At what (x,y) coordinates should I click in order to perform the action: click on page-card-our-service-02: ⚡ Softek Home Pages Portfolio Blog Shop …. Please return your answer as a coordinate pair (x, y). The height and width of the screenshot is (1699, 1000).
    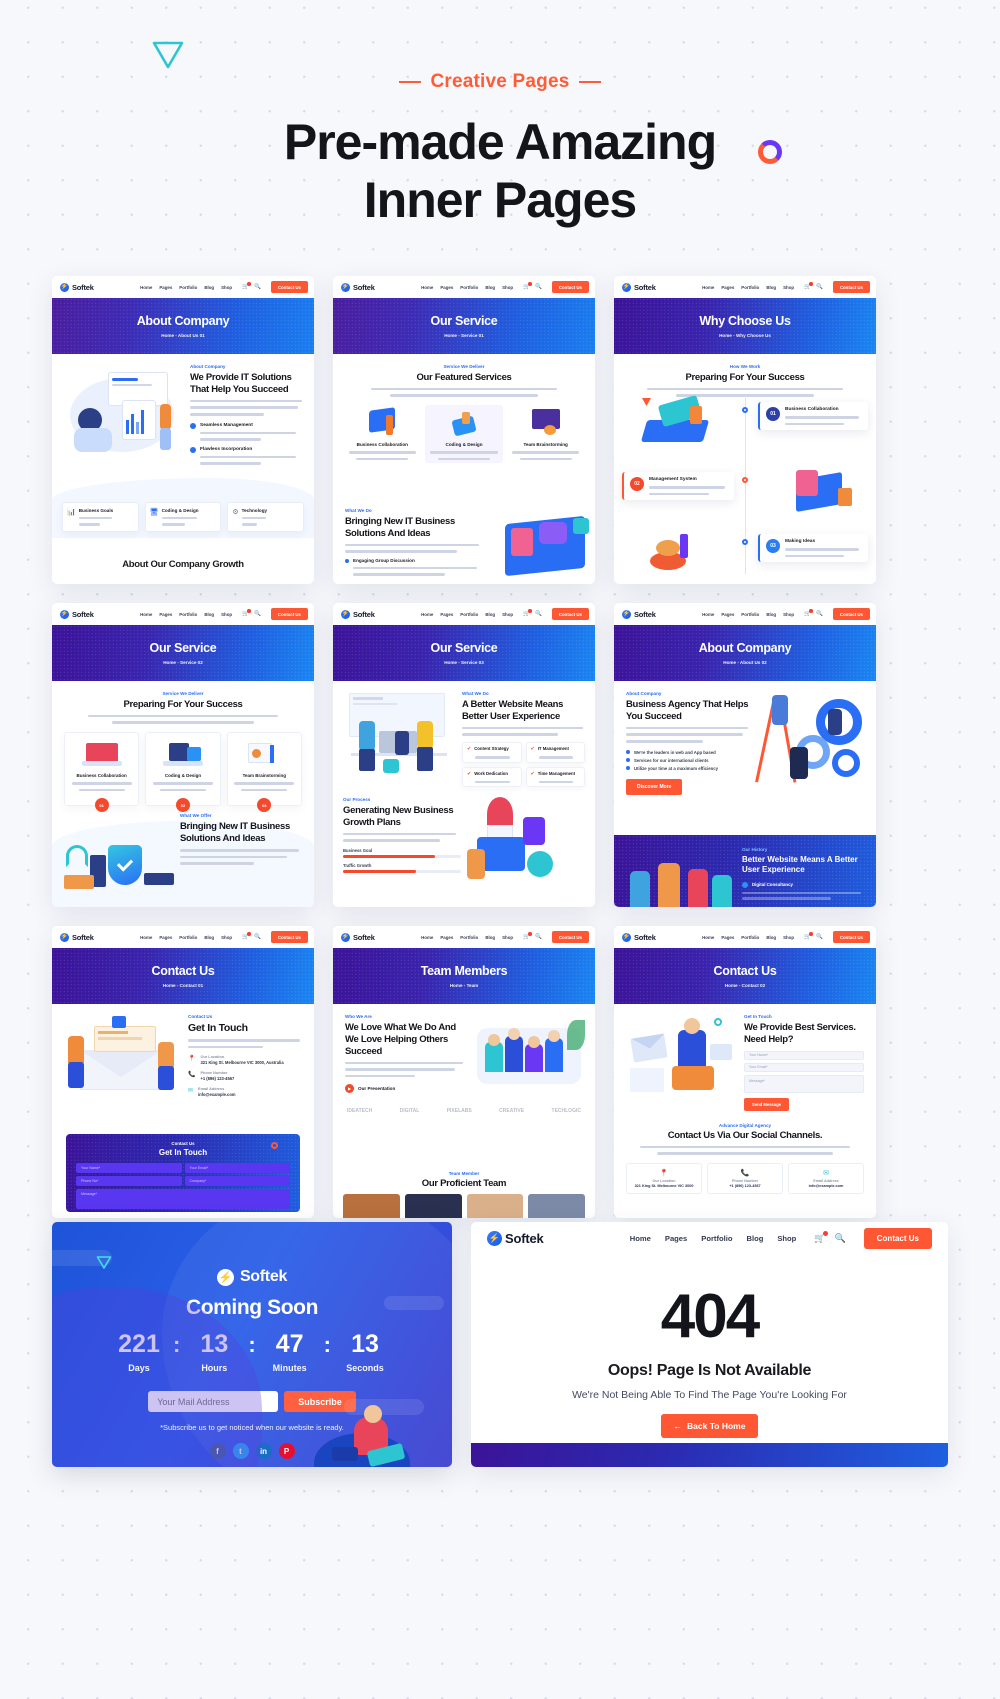
    Looking at the image, I should click on (183, 755).